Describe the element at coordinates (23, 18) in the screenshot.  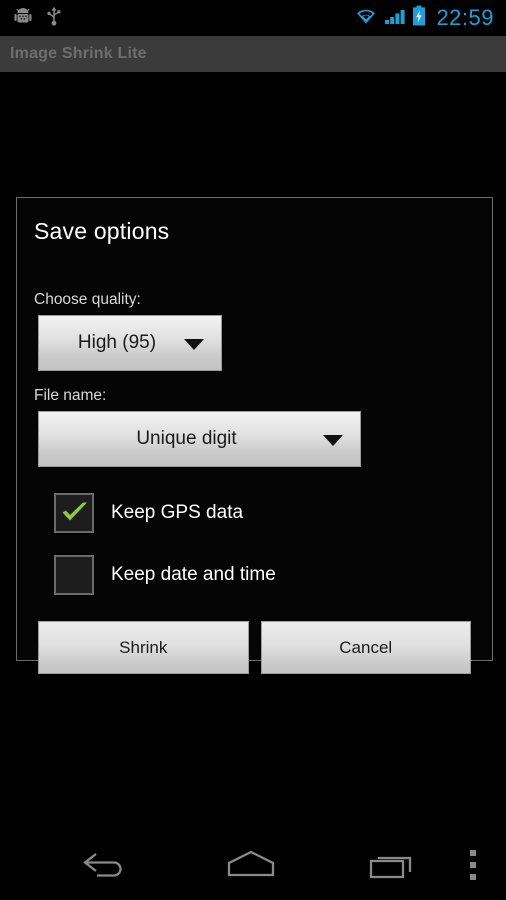
I see `android-debug-icon` at that location.